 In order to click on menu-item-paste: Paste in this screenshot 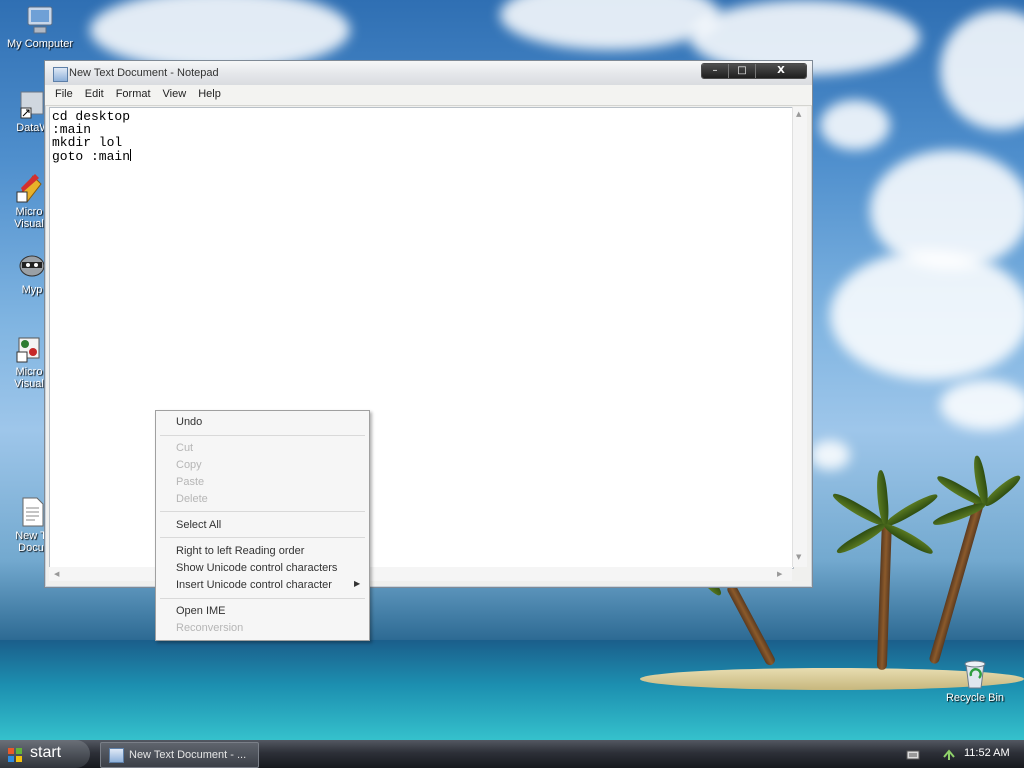, I will do `click(190, 482)`.